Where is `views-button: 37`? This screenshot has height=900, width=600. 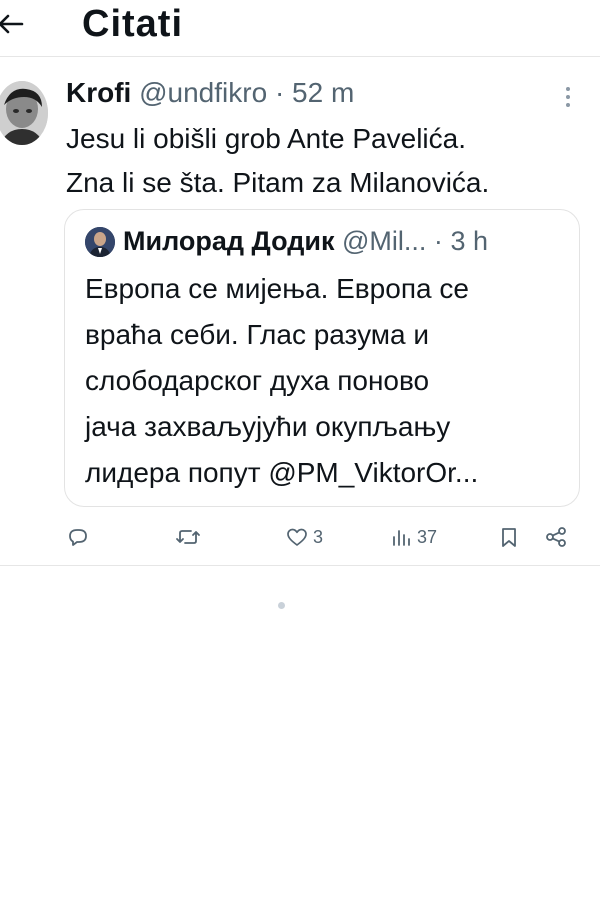
views-button: 37 is located at coordinates (414, 537).